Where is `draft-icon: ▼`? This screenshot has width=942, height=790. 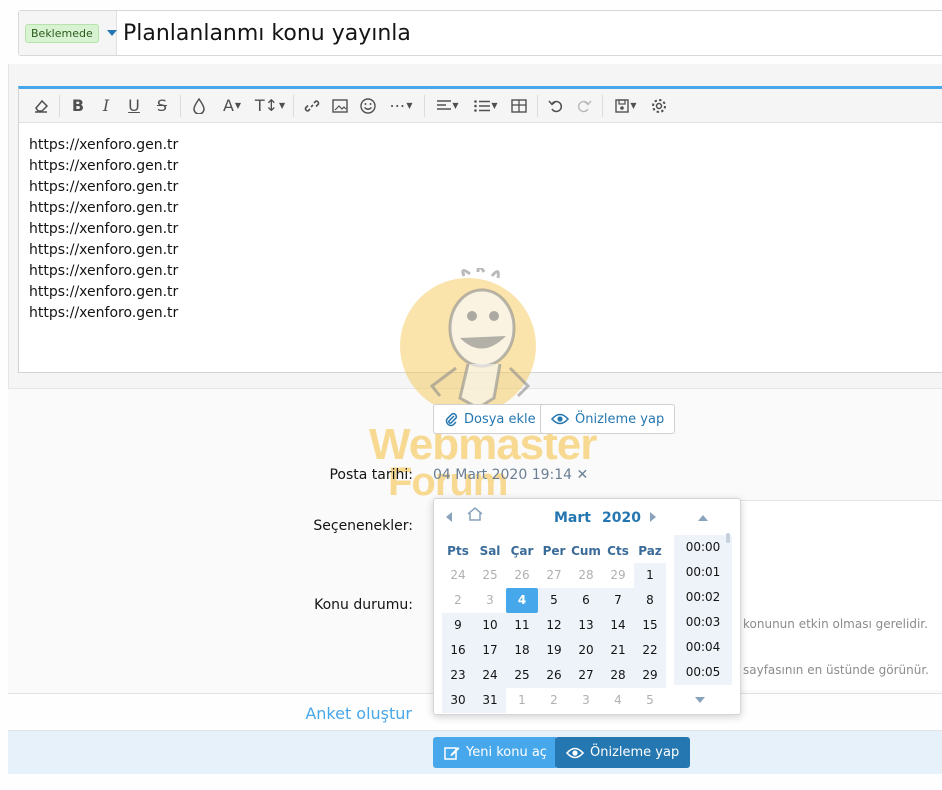 draft-icon: ▼ is located at coordinates (626, 106).